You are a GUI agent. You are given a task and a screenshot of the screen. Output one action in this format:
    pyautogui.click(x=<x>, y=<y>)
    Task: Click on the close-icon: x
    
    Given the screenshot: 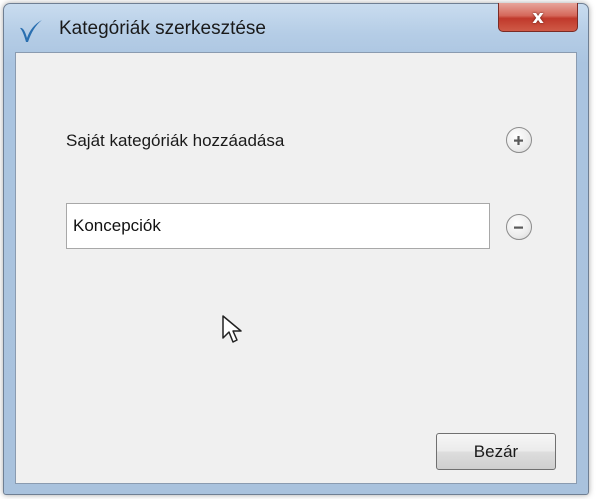 What is the action you would take?
    pyautogui.click(x=538, y=17)
    